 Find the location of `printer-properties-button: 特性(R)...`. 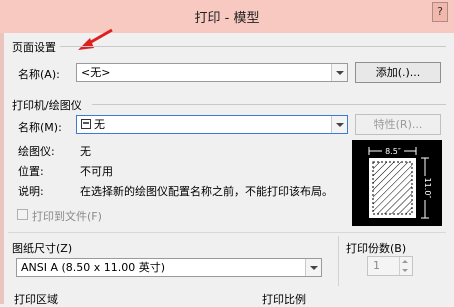

printer-properties-button: 特性(R)... is located at coordinates (398, 124).